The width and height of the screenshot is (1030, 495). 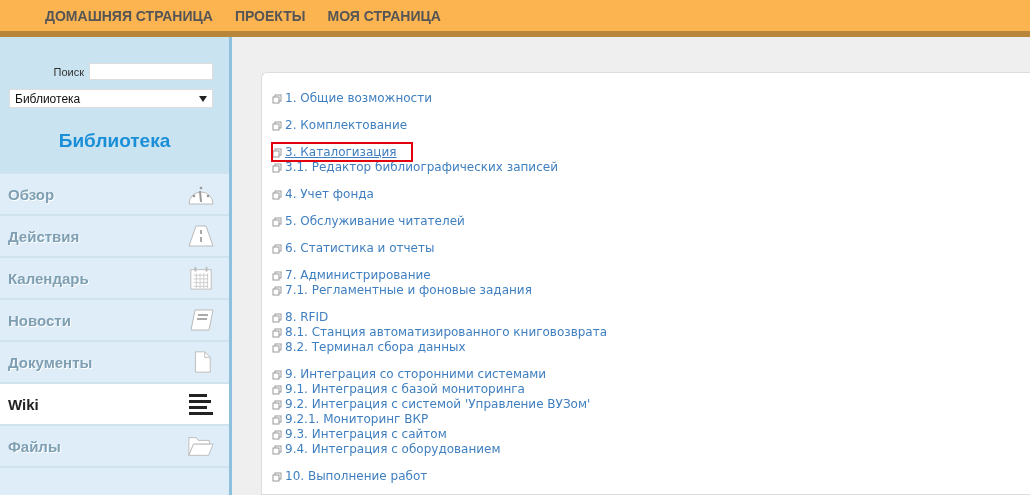 What do you see at coordinates (201, 404) in the screenshot?
I see `lines-icon` at bounding box center [201, 404].